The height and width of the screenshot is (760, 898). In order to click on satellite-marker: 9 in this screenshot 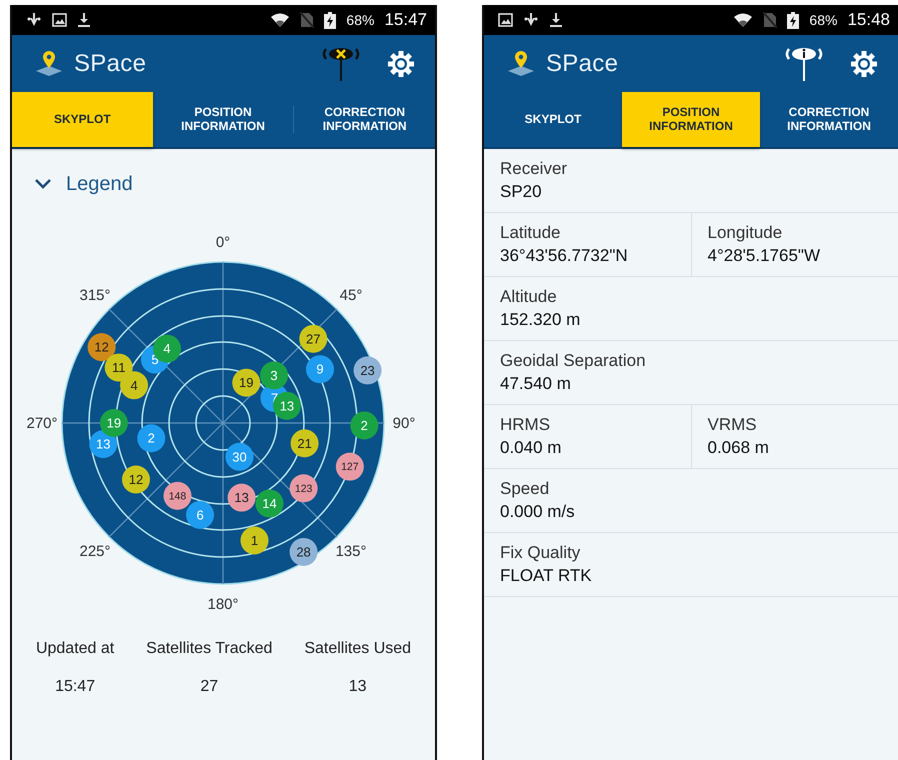, I will do `click(320, 369)`.